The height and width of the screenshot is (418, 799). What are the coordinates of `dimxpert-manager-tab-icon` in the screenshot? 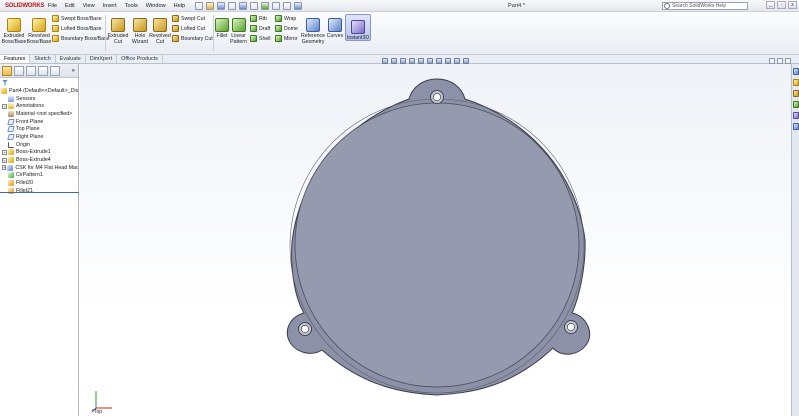 It's located at (43, 70).